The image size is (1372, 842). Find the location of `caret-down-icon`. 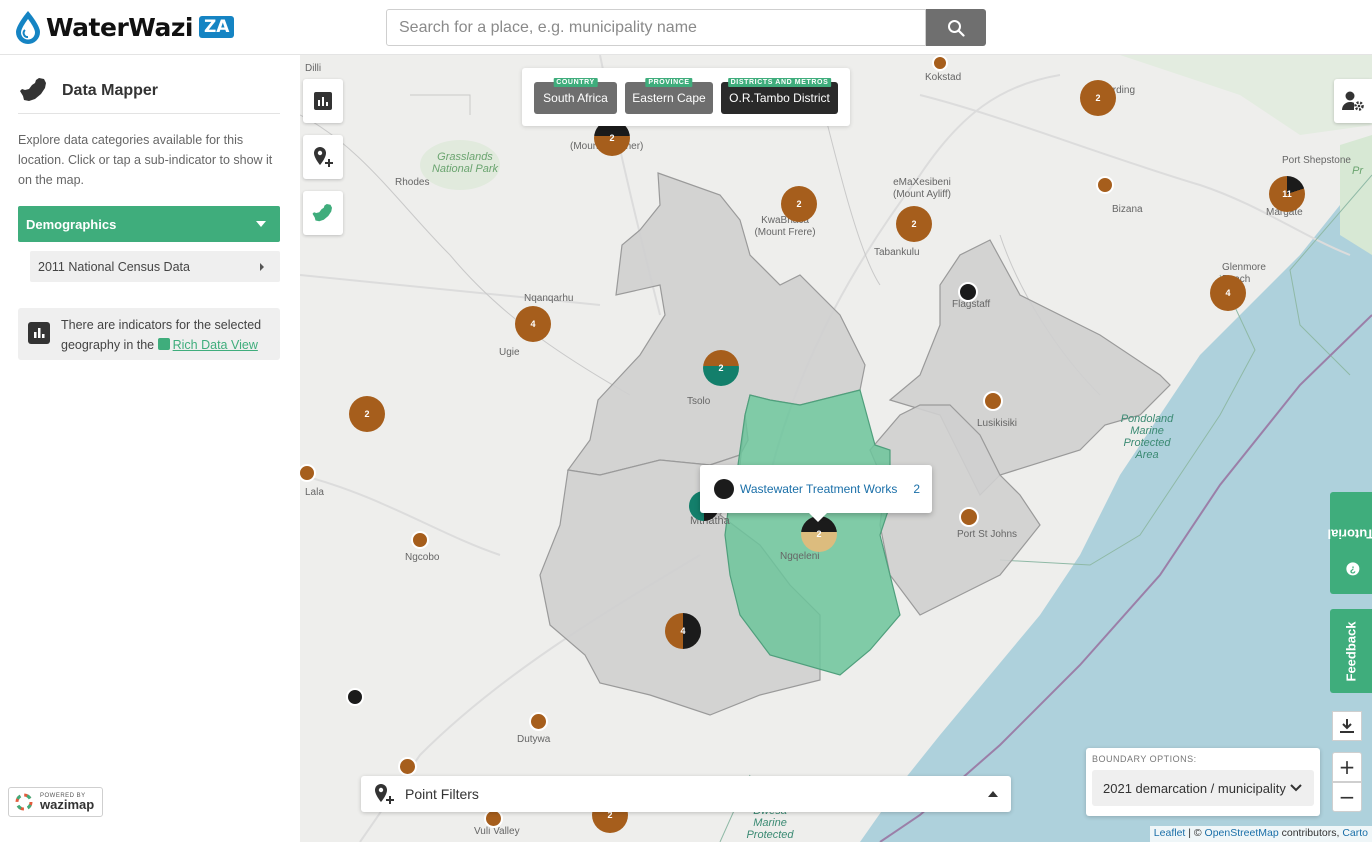

caret-down-icon is located at coordinates (261, 224).